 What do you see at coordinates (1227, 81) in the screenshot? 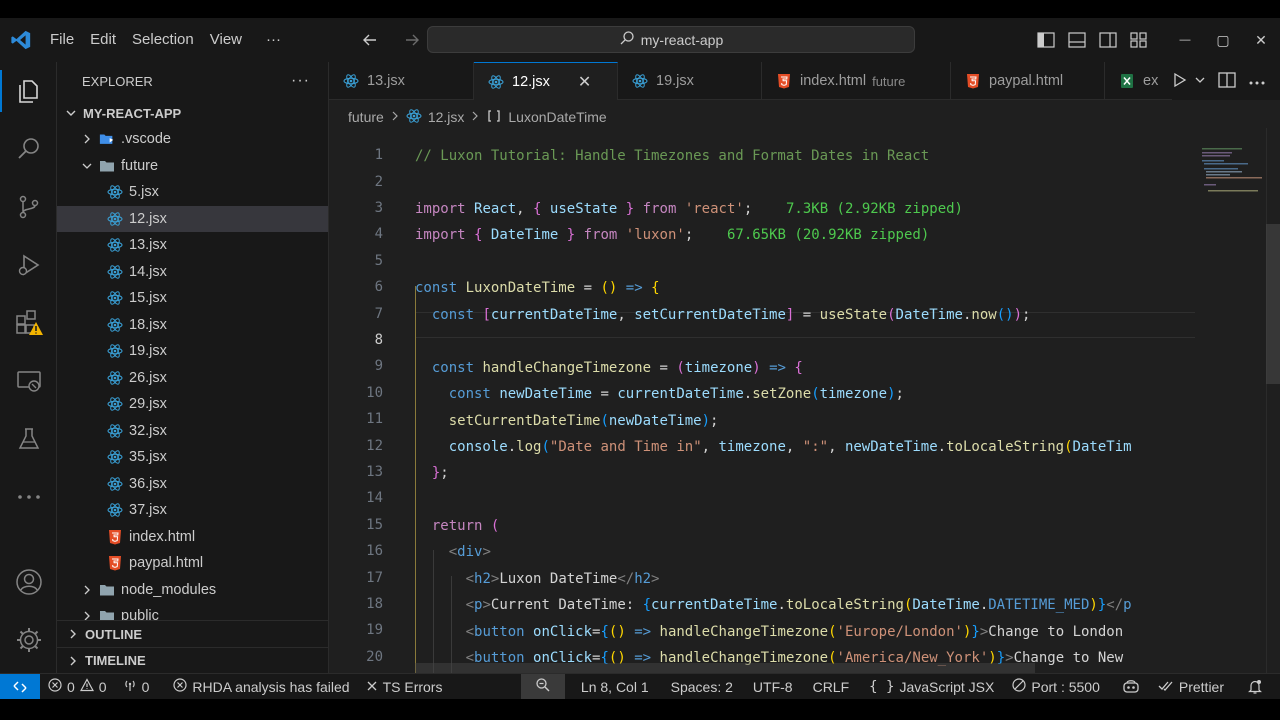
I see `split-editor-icon` at bounding box center [1227, 81].